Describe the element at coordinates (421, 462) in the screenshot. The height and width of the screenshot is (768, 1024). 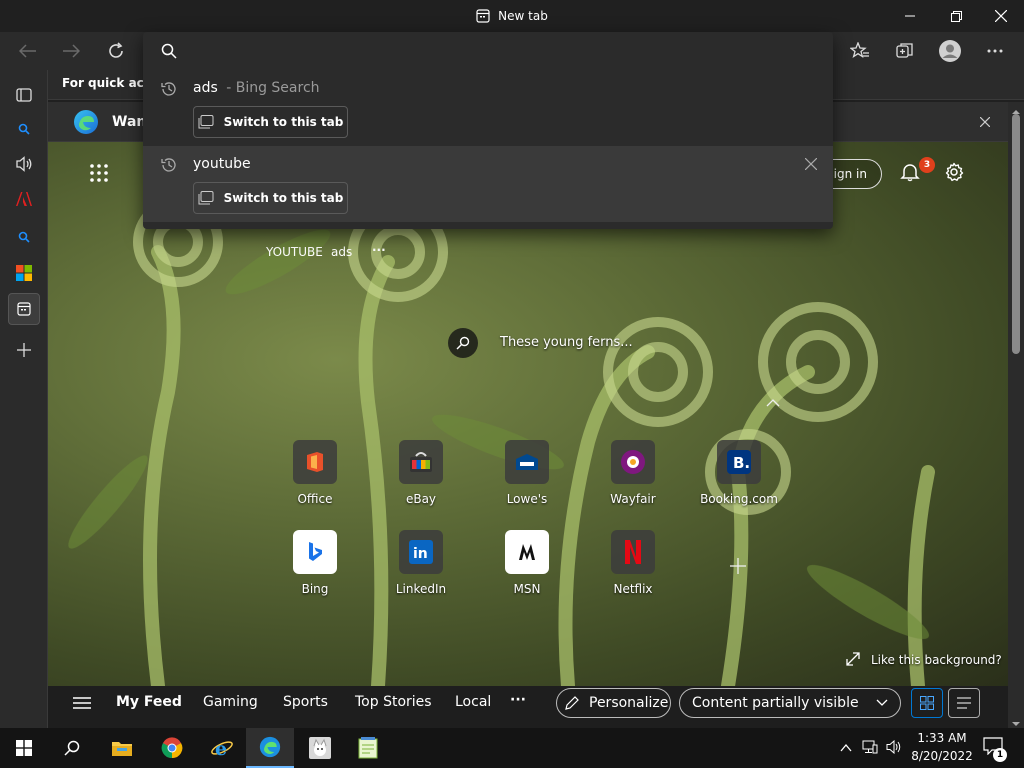
I see `ebay-icon` at that location.